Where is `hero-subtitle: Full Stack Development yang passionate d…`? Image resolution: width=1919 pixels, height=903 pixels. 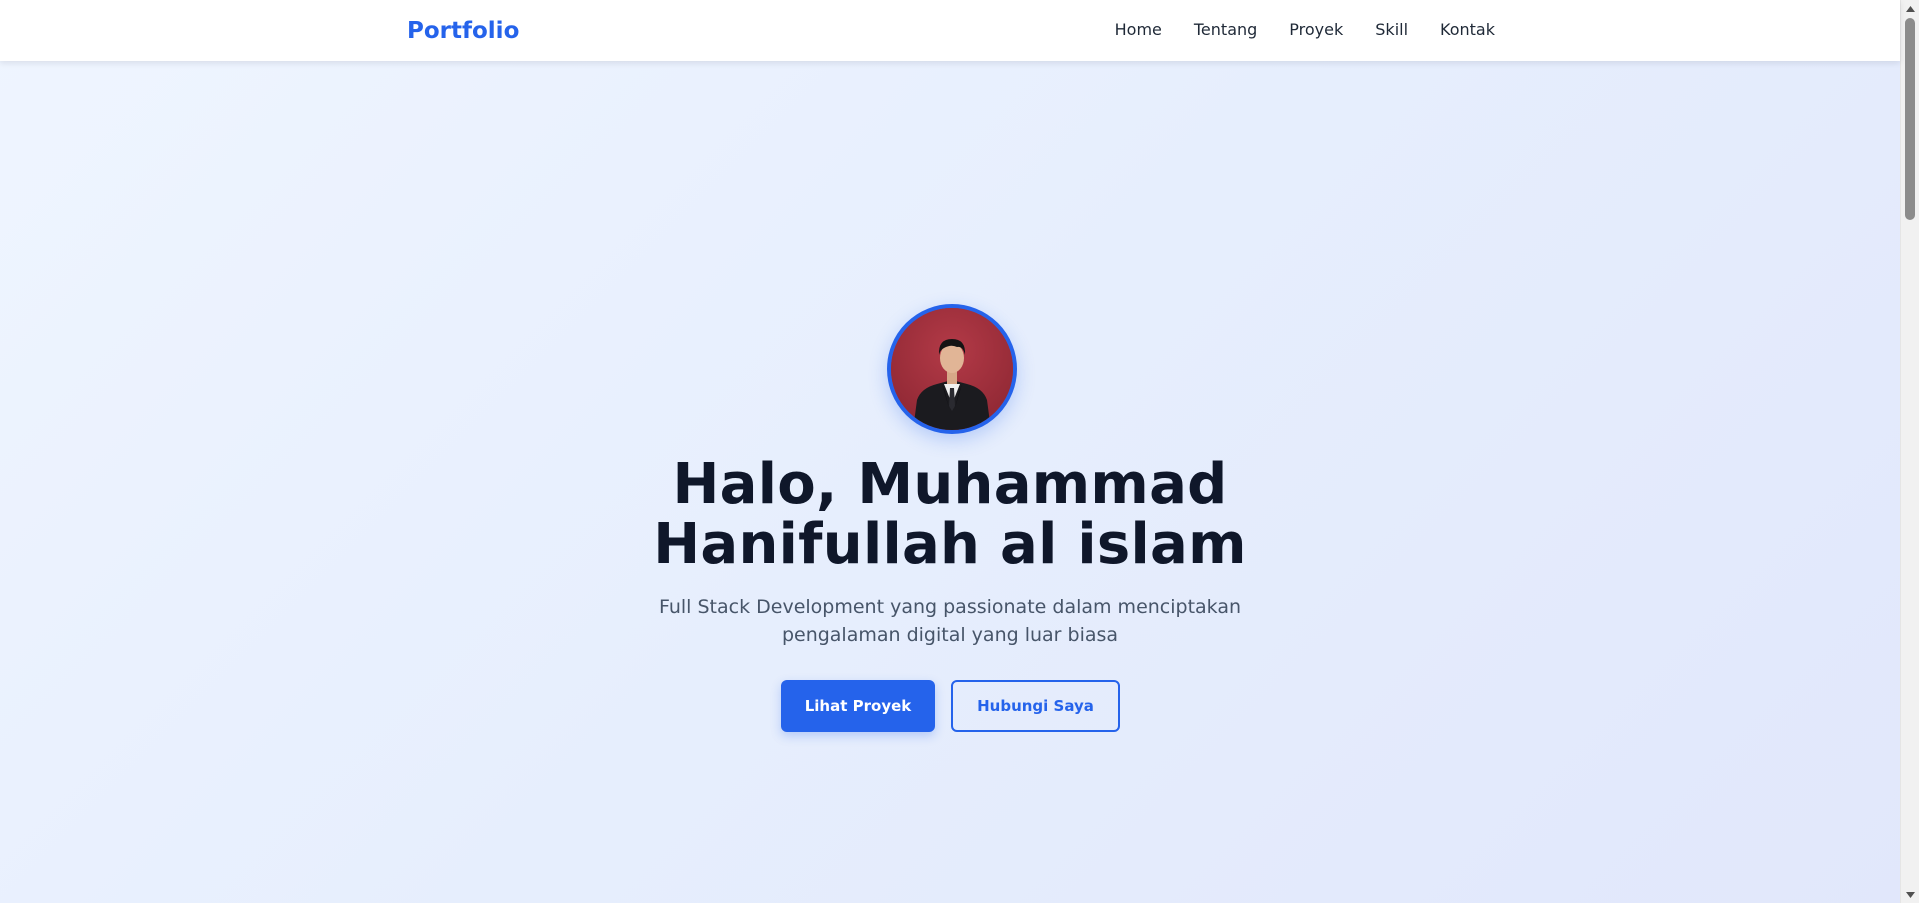 hero-subtitle: Full Stack Development yang passionate d… is located at coordinates (950, 621).